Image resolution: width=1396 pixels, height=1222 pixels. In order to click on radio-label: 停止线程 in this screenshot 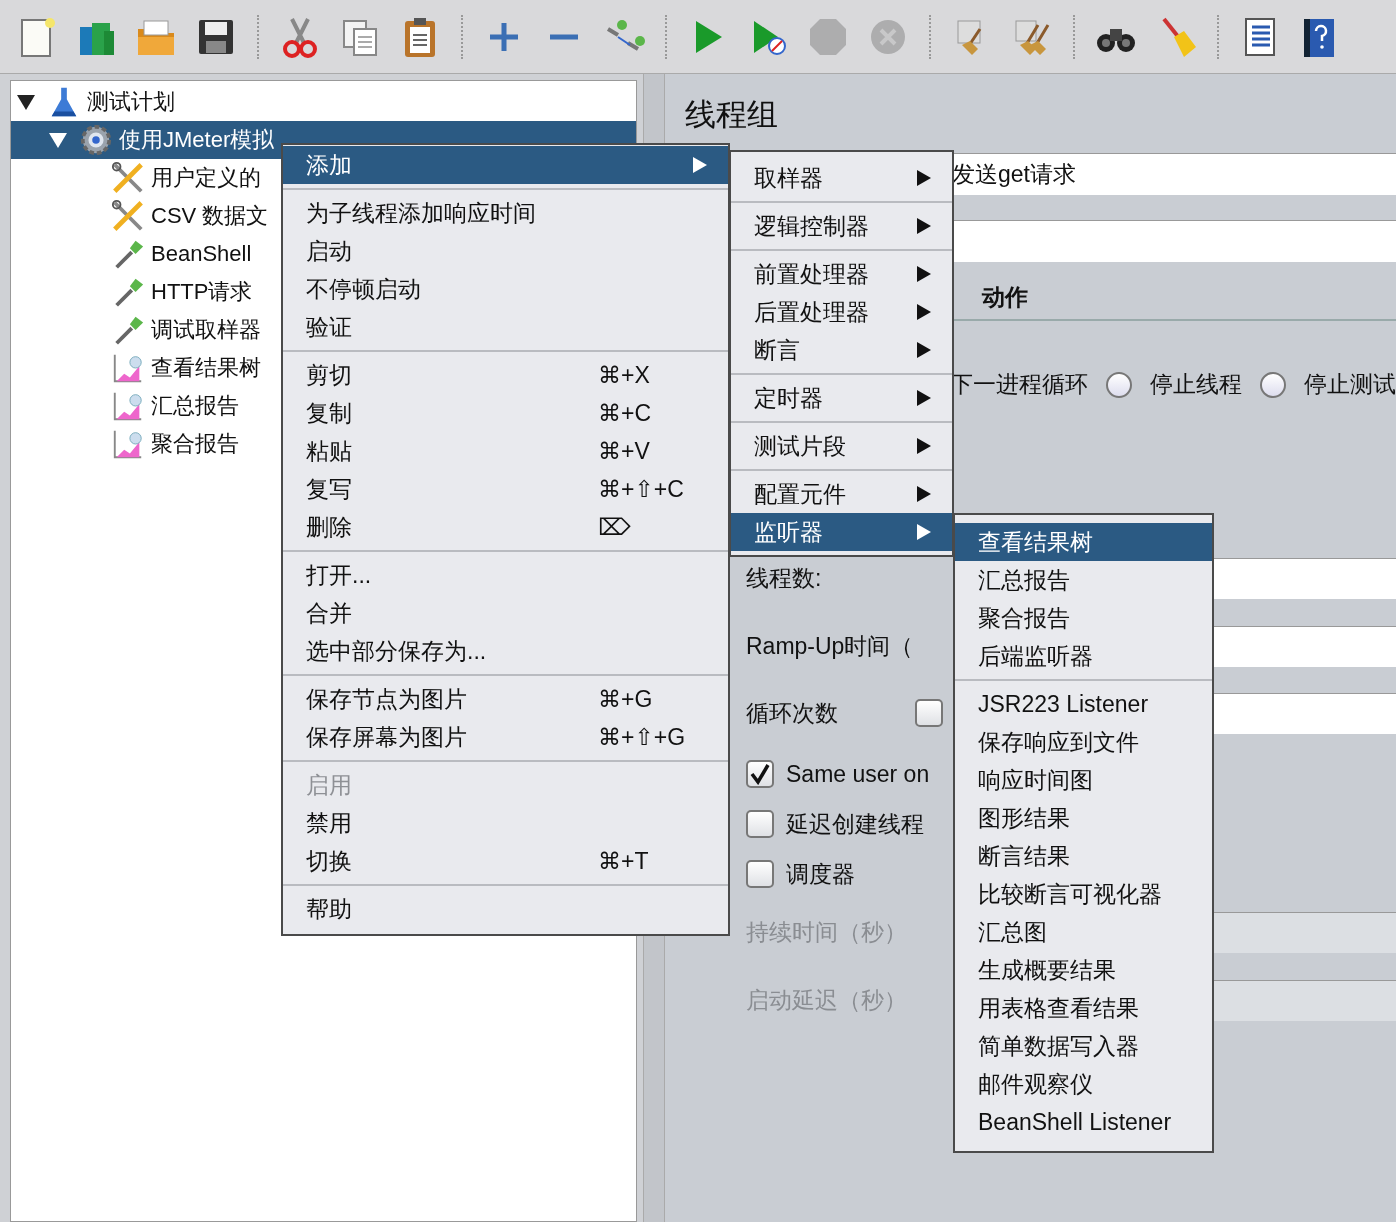, I will do `click(1196, 384)`.